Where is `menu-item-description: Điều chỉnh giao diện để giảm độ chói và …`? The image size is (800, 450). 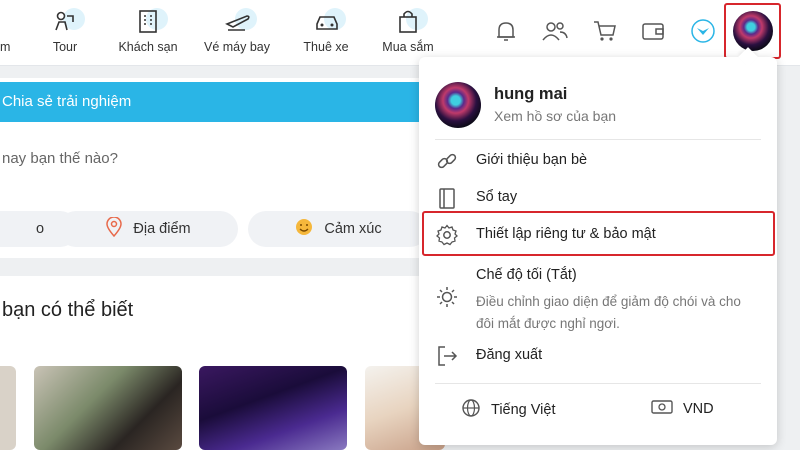 menu-item-description: Điều chỉnh giao diện để giảm độ chói và … is located at coordinates (608, 312).